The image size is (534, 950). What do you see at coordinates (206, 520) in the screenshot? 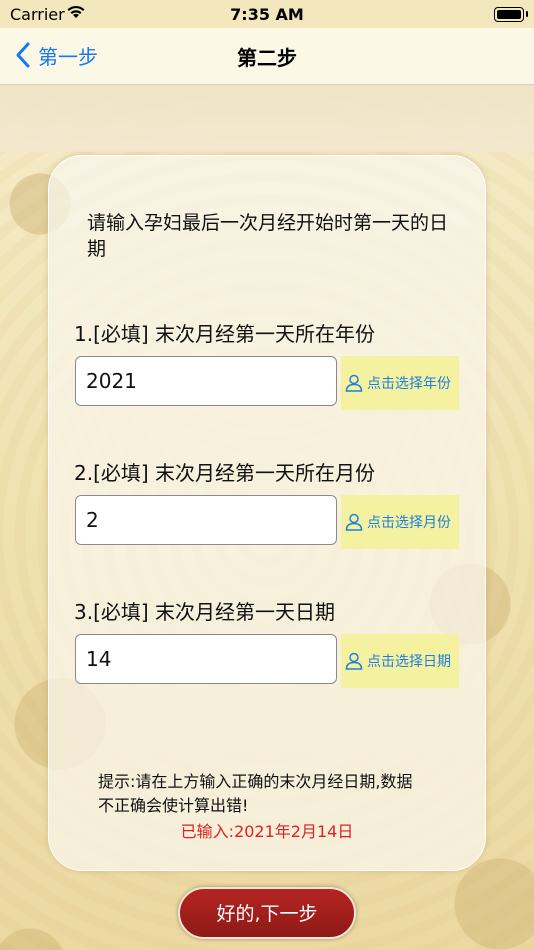
I see `month-input: 2` at bounding box center [206, 520].